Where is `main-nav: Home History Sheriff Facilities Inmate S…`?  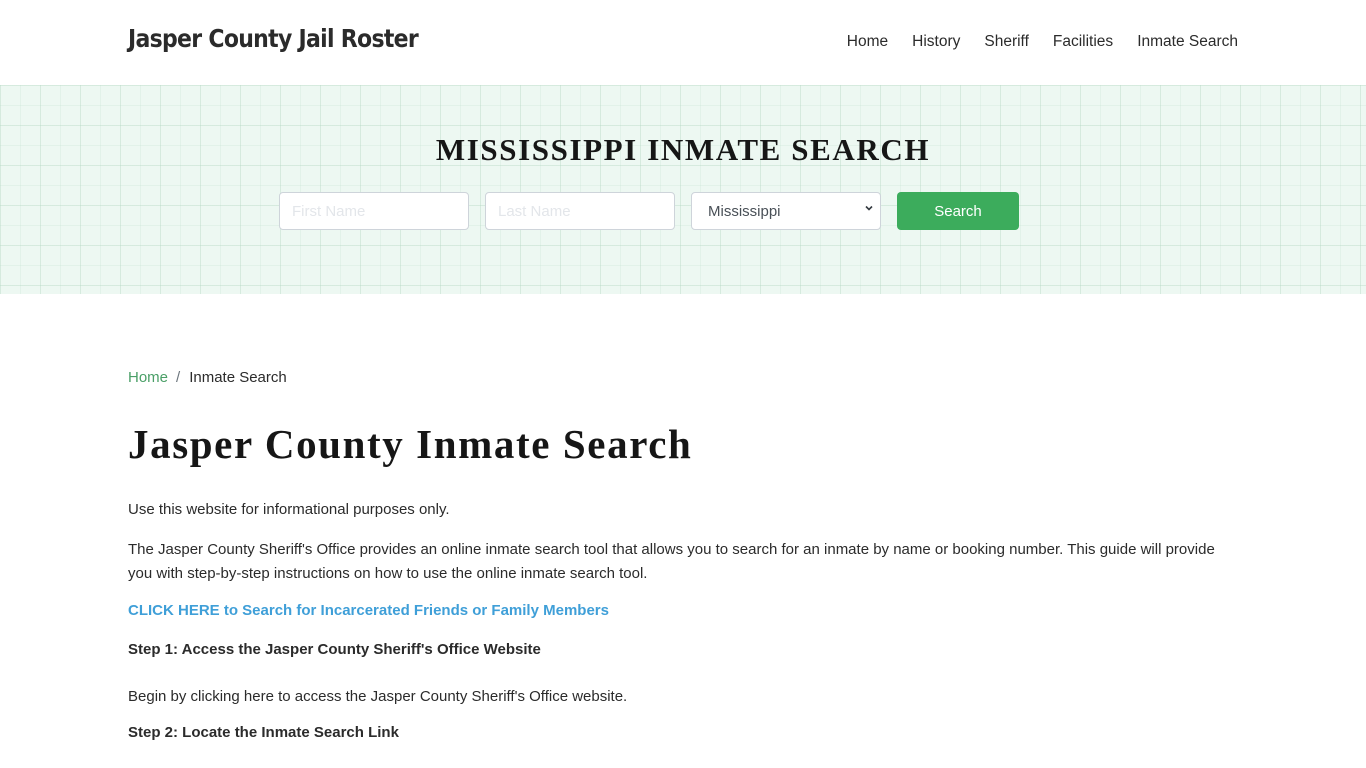 main-nav: Home History Sheriff Facilities Inmate S… is located at coordinates (1042, 42).